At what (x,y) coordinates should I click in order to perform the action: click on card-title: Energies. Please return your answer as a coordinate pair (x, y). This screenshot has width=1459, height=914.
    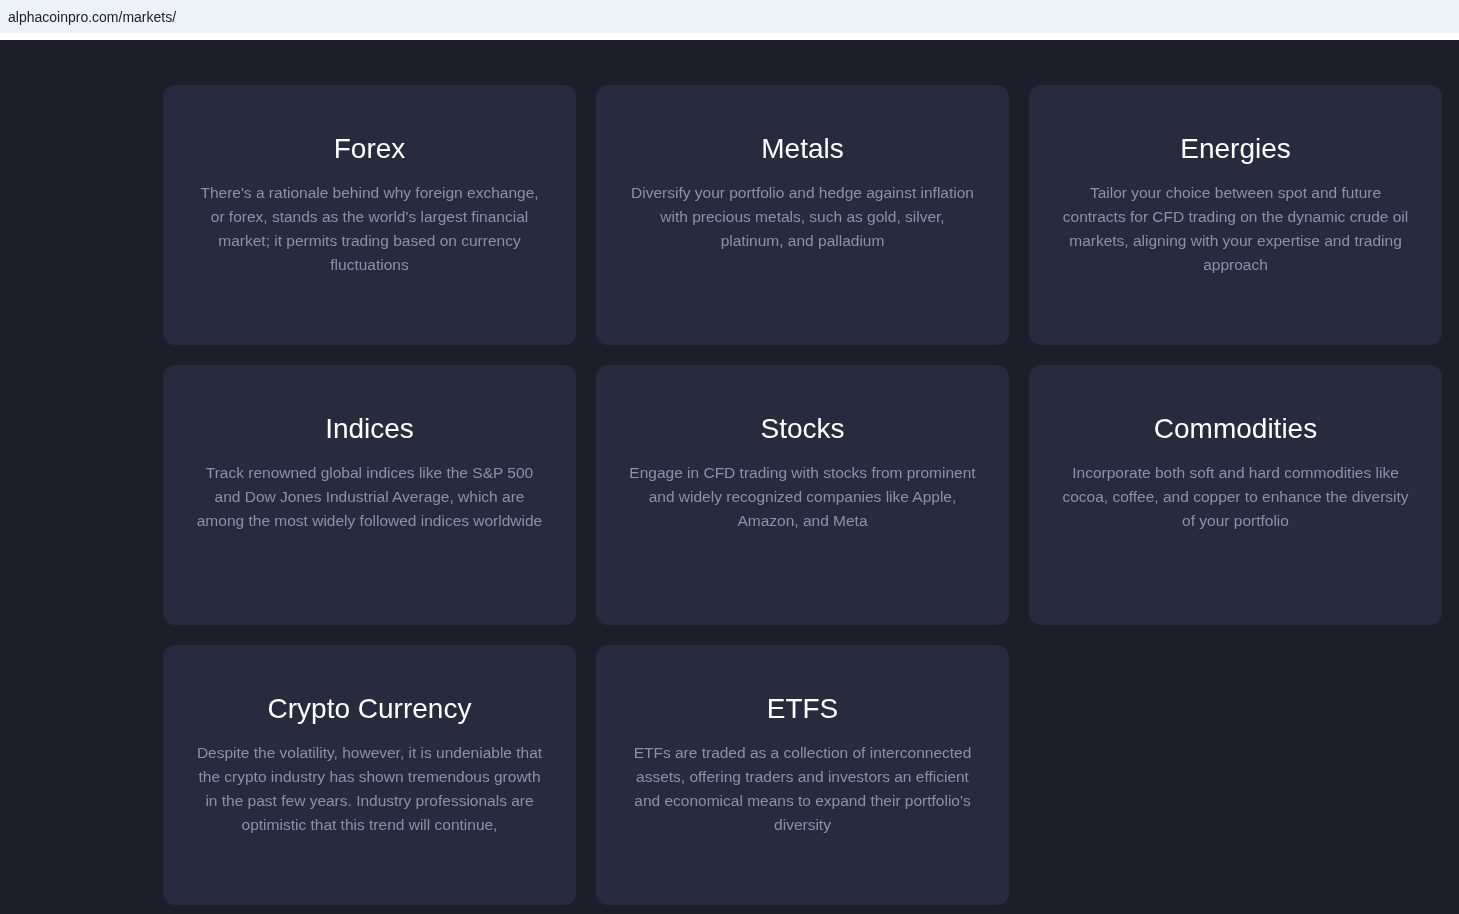
    Looking at the image, I should click on (1235, 149).